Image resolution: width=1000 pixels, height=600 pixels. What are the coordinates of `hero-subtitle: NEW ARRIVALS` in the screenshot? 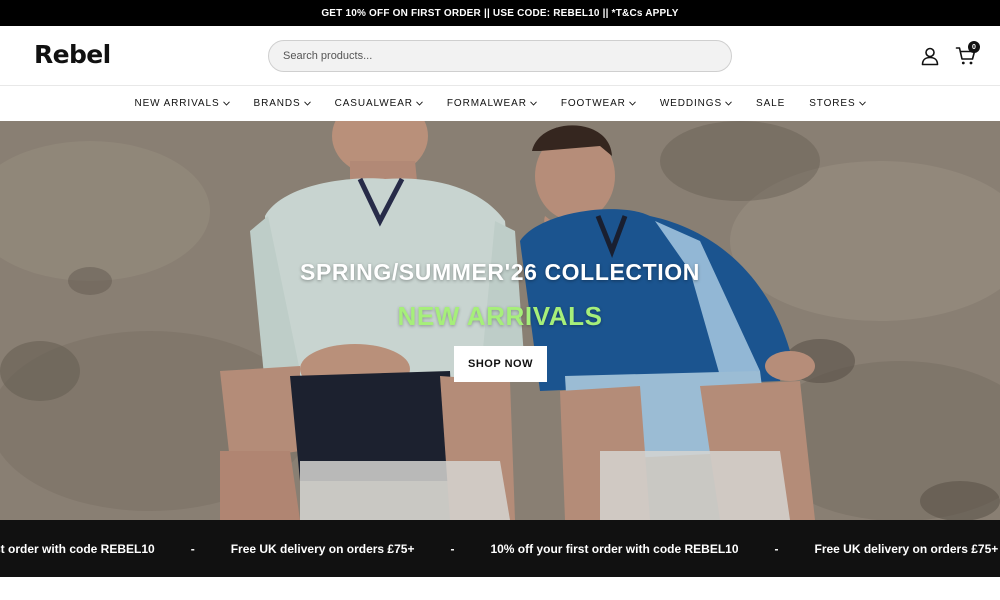 It's located at (500, 316).